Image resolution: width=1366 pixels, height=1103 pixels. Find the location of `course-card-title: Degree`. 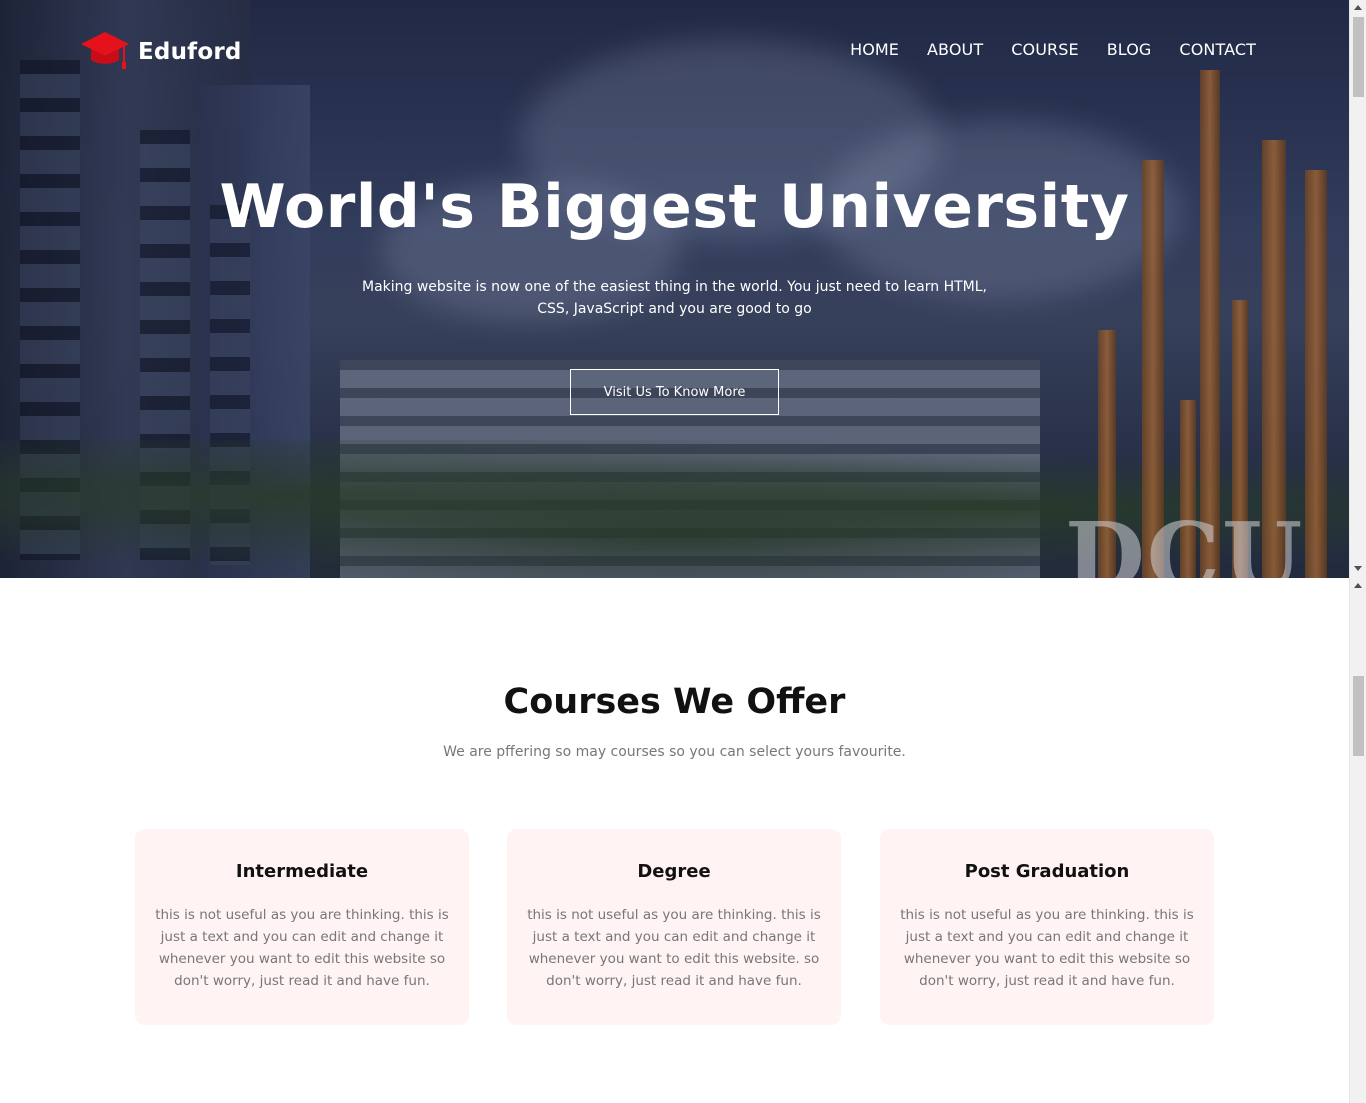

course-card-title: Degree is located at coordinates (674, 871).